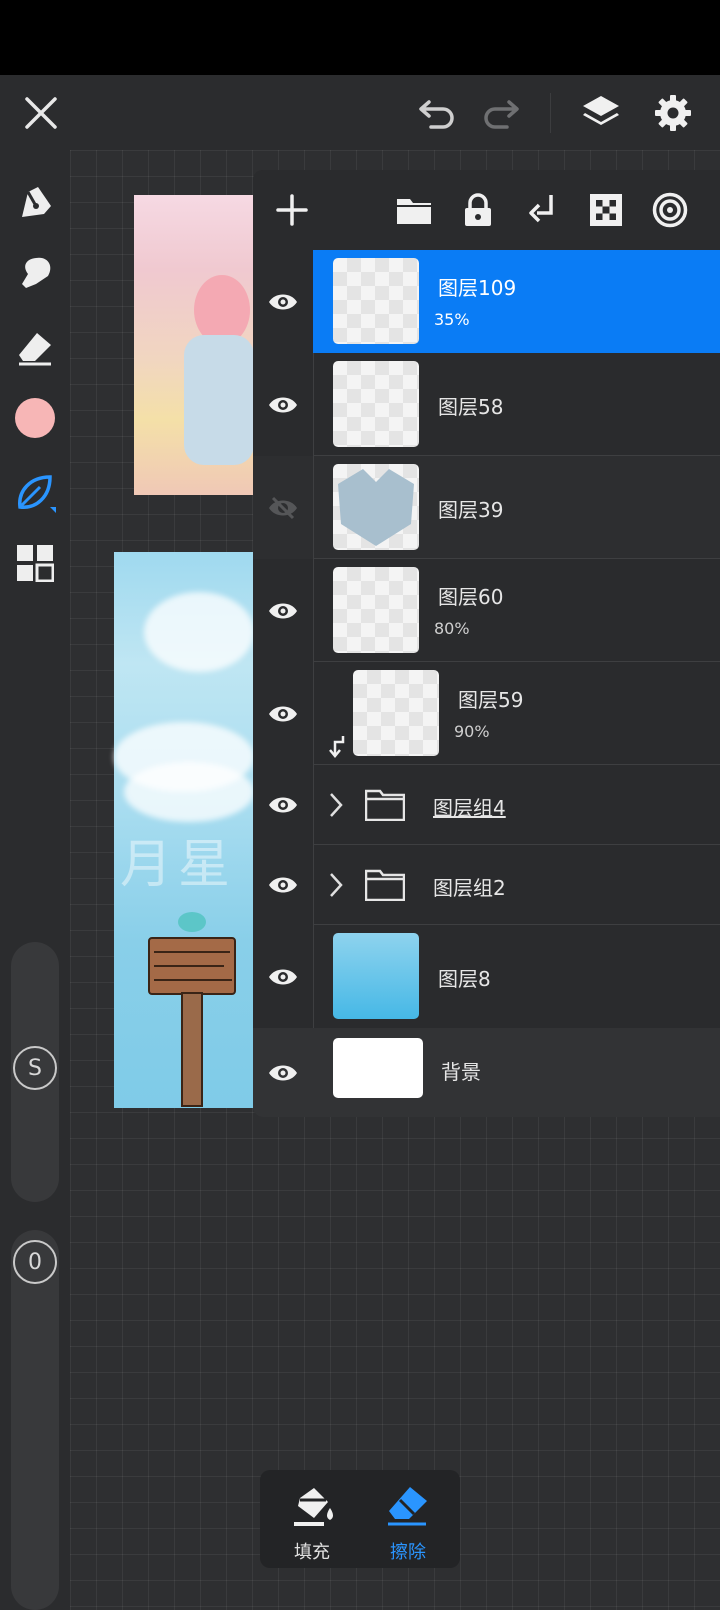  What do you see at coordinates (219, 400) in the screenshot?
I see `character-dress` at bounding box center [219, 400].